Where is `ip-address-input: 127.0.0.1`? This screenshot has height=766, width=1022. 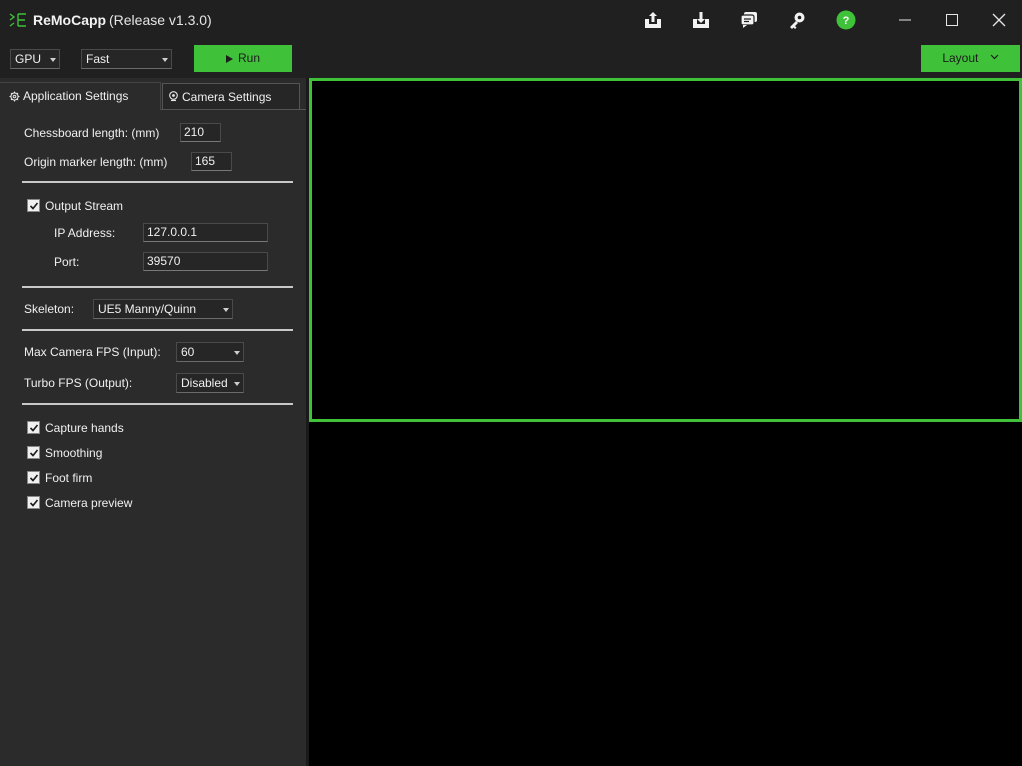
ip-address-input: 127.0.0.1 is located at coordinates (205, 232).